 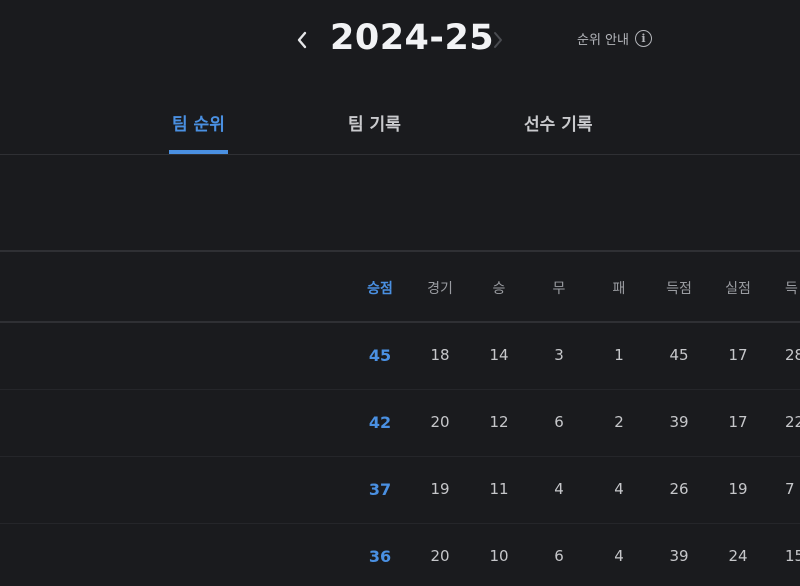 What do you see at coordinates (792, 288) in the screenshot?
I see `column-header-goal-difference: 득` at bounding box center [792, 288].